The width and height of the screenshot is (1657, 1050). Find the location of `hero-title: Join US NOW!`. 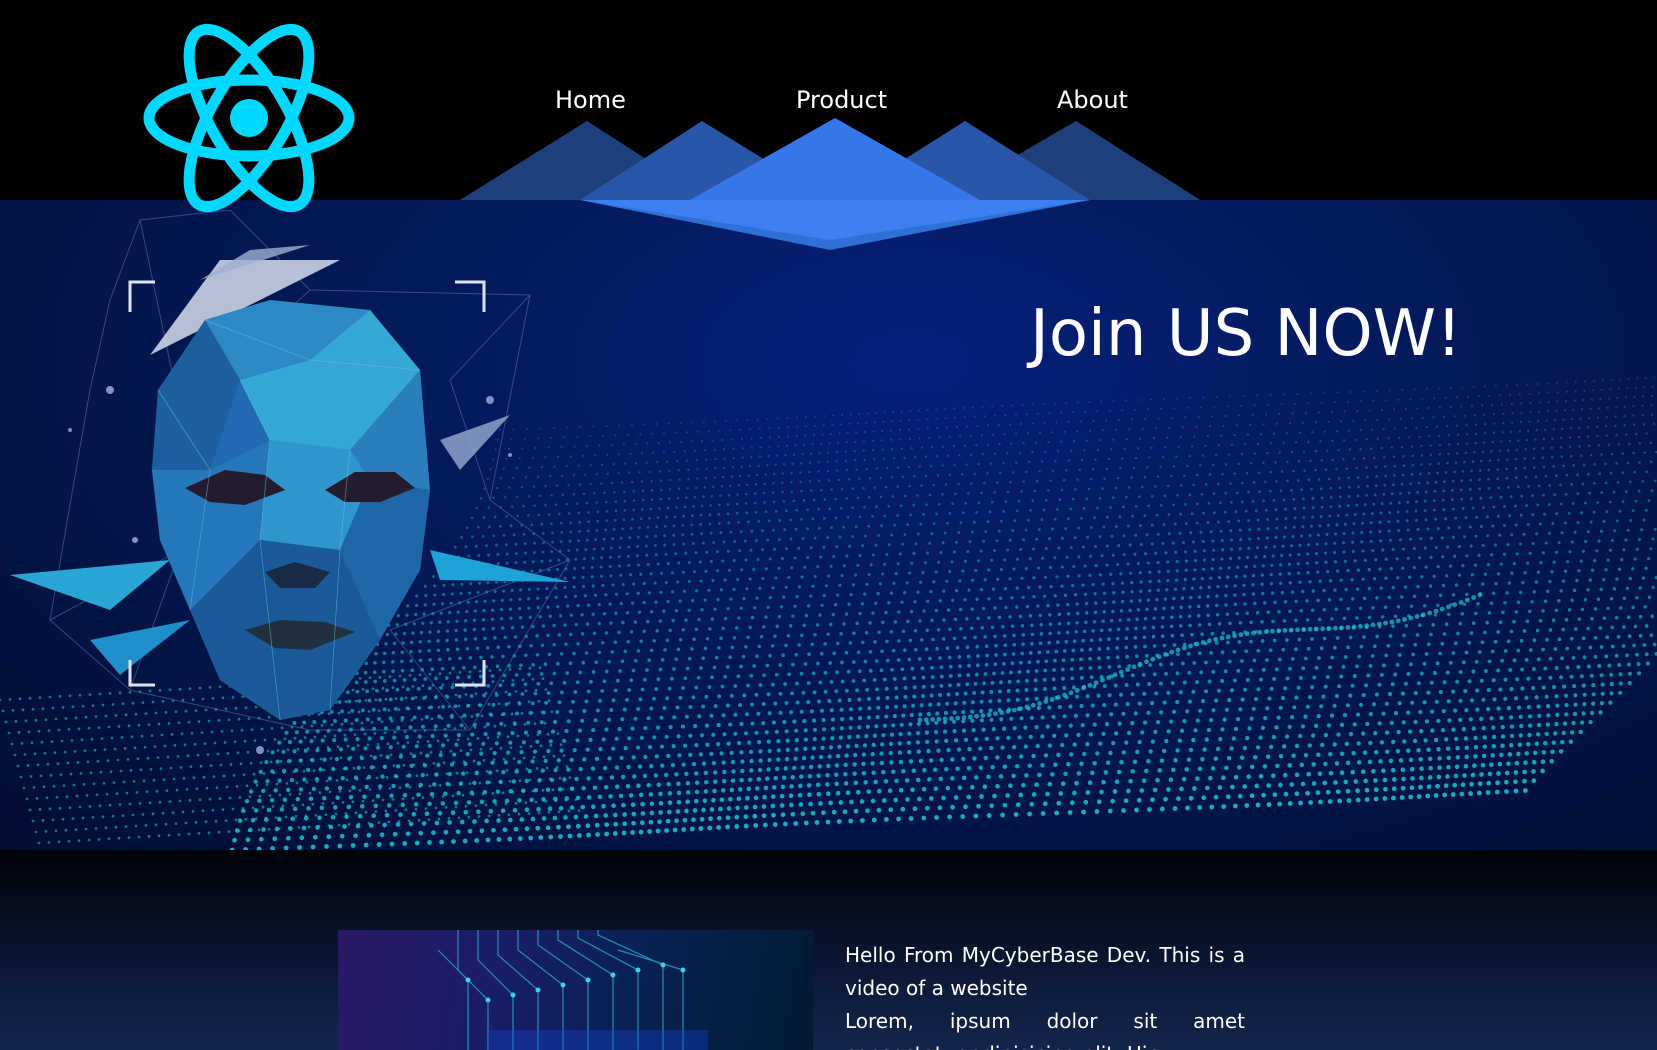

hero-title: Join US NOW! is located at coordinates (1246, 334).